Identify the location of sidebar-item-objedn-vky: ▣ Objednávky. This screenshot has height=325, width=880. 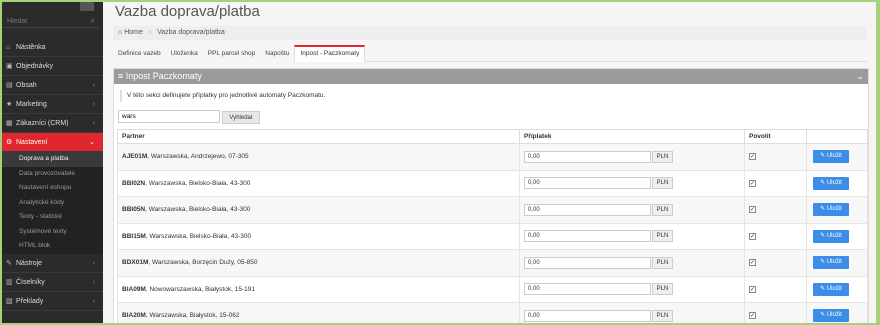
(51, 66).